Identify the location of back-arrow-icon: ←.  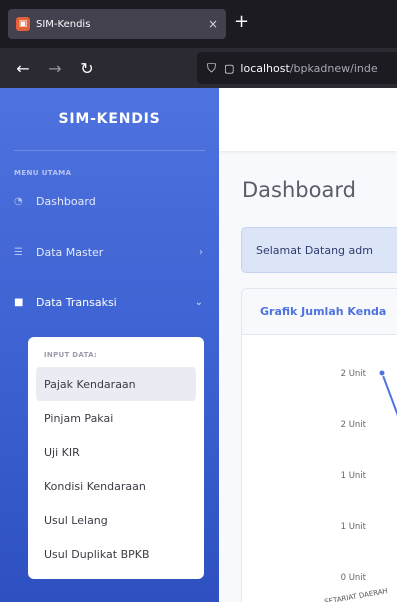
(23, 68).